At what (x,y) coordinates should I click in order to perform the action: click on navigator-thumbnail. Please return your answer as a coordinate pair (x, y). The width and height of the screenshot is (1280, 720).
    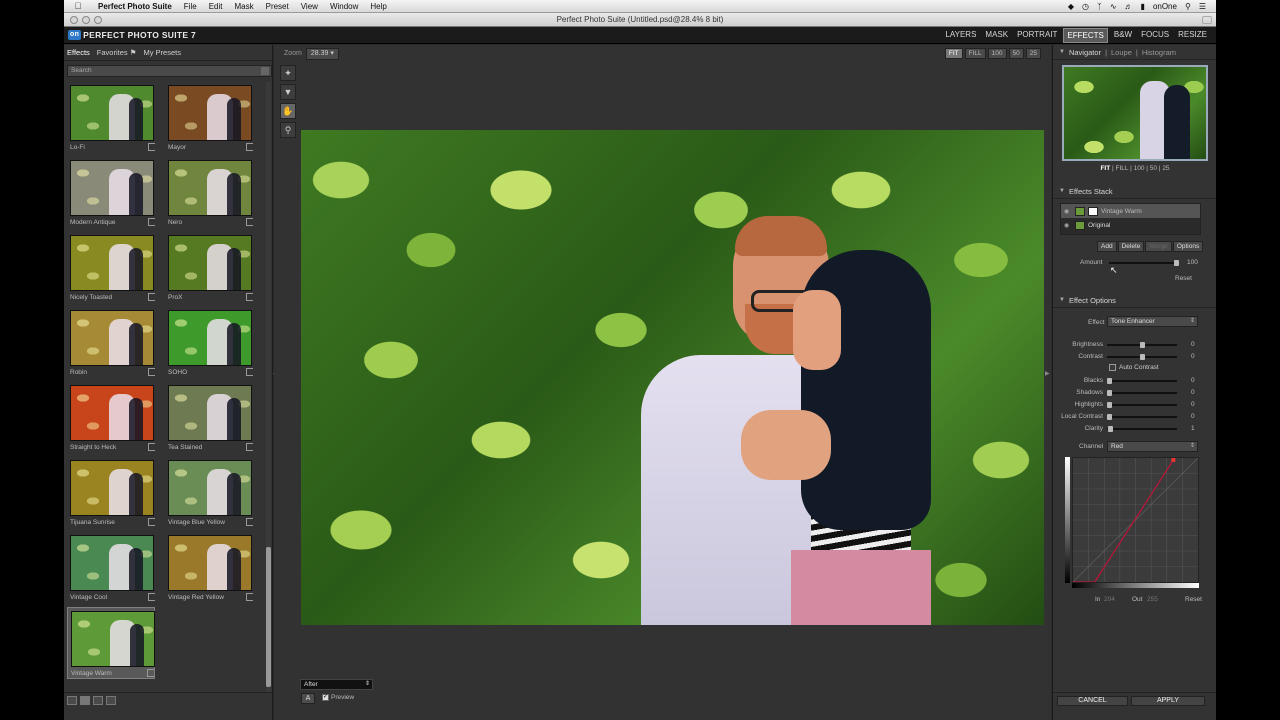
    Looking at the image, I should click on (1135, 113).